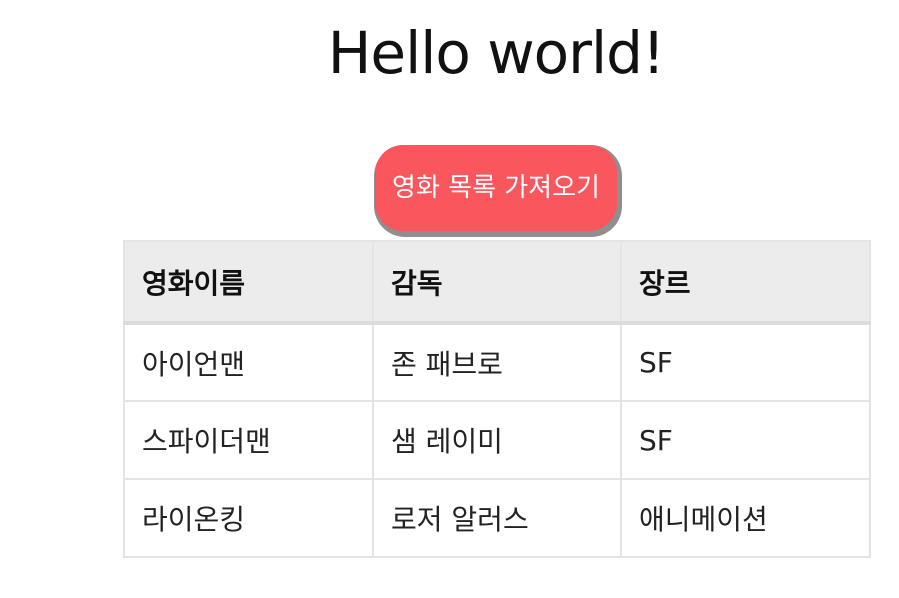 The width and height of the screenshot is (899, 598). What do you see at coordinates (745, 282) in the screenshot?
I see `header-genre: 장르` at bounding box center [745, 282].